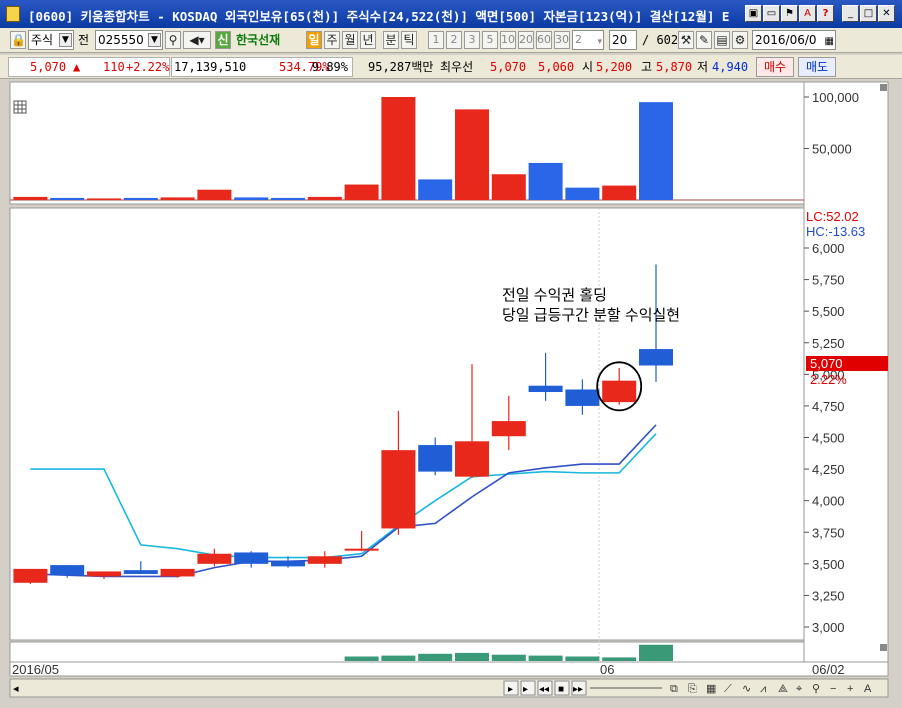 The height and width of the screenshot is (708, 902). What do you see at coordinates (223, 40) in the screenshot?
I see `new-badge: 신` at bounding box center [223, 40].